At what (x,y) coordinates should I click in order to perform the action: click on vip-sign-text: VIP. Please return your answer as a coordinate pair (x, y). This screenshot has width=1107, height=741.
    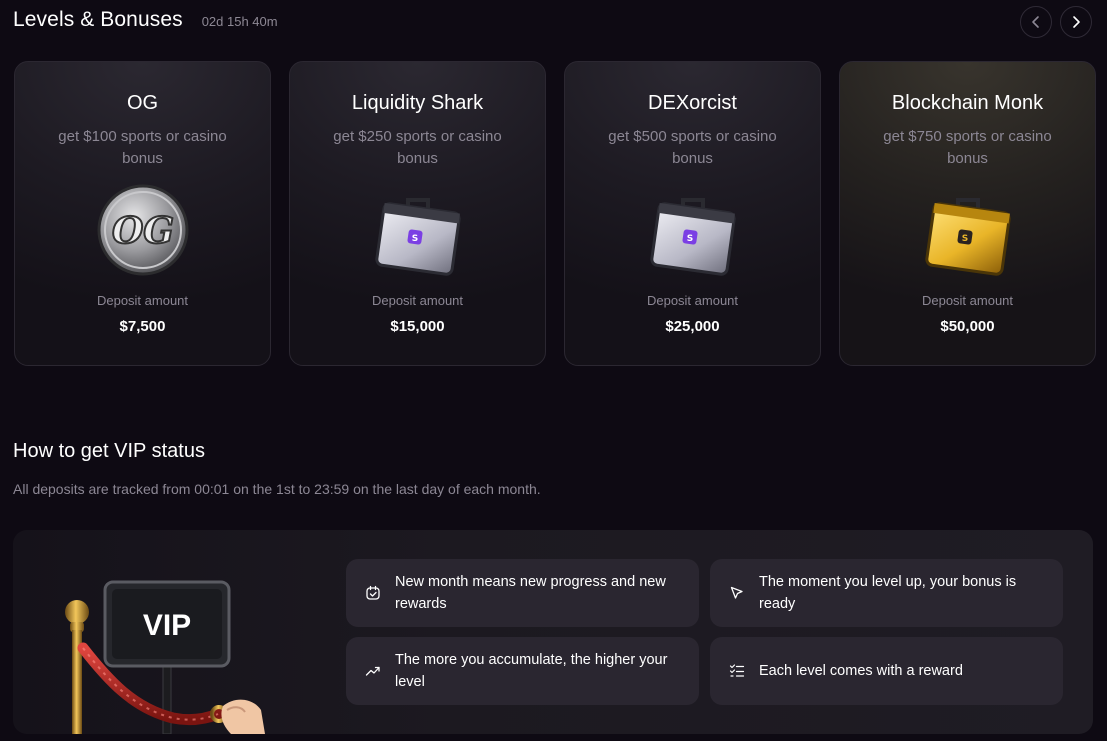
    Looking at the image, I should click on (167, 625).